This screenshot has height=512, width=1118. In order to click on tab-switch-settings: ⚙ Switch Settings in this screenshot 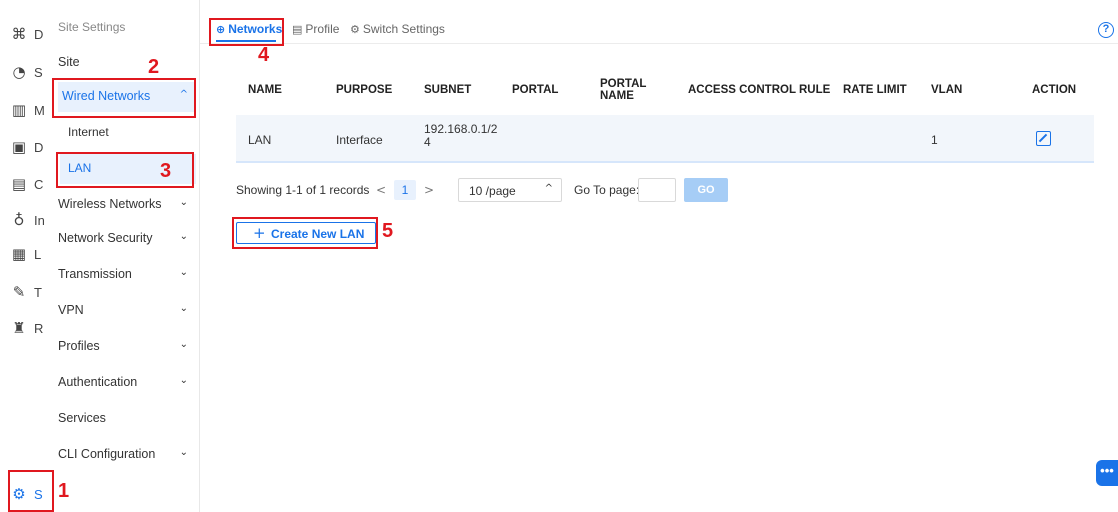, I will do `click(397, 29)`.